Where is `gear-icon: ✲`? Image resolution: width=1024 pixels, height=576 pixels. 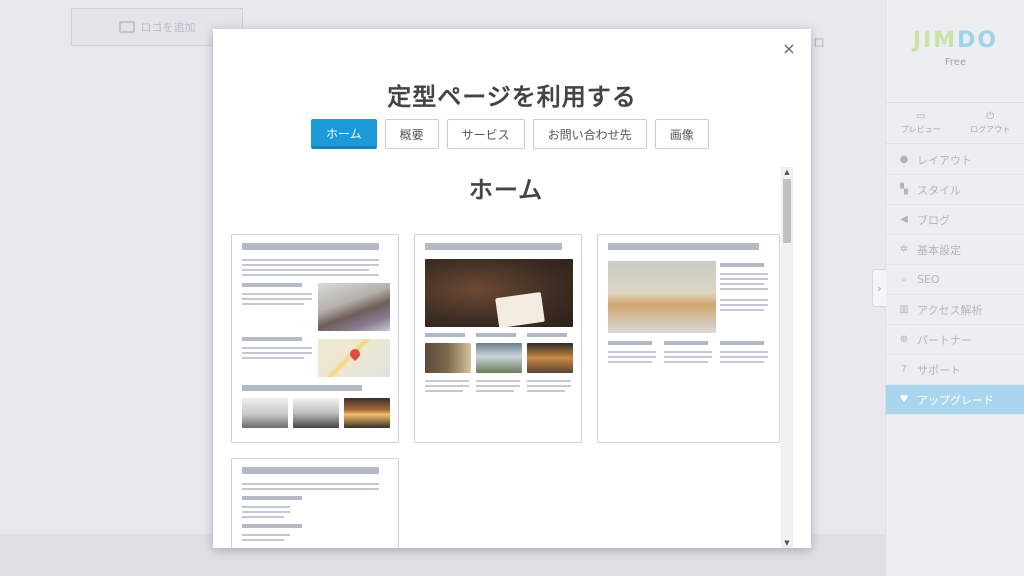
gear-icon: ✲ is located at coordinates (904, 249).